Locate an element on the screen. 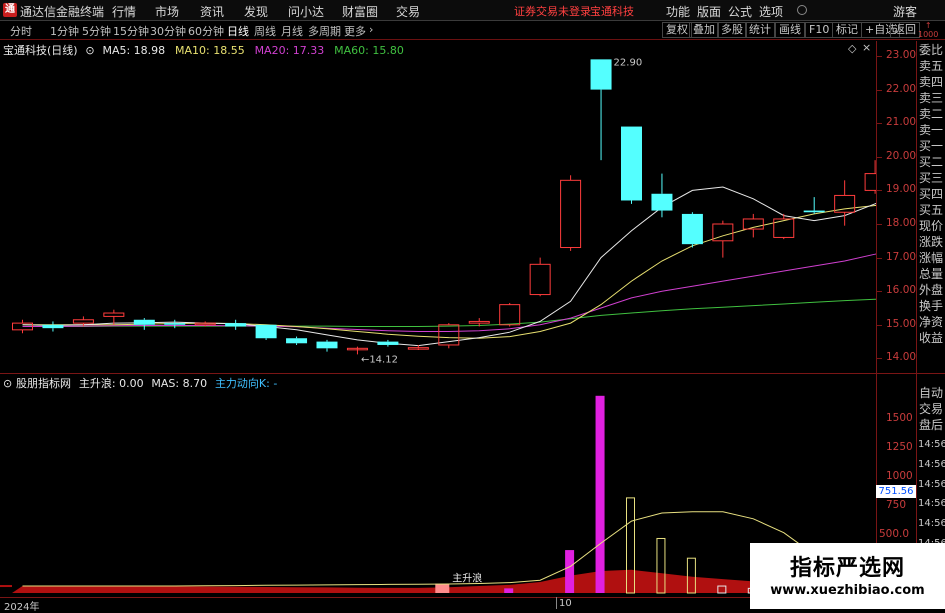 The width and height of the screenshot is (945, 613). trade-login-status: 证券交易未登录 is located at coordinates (552, 11).